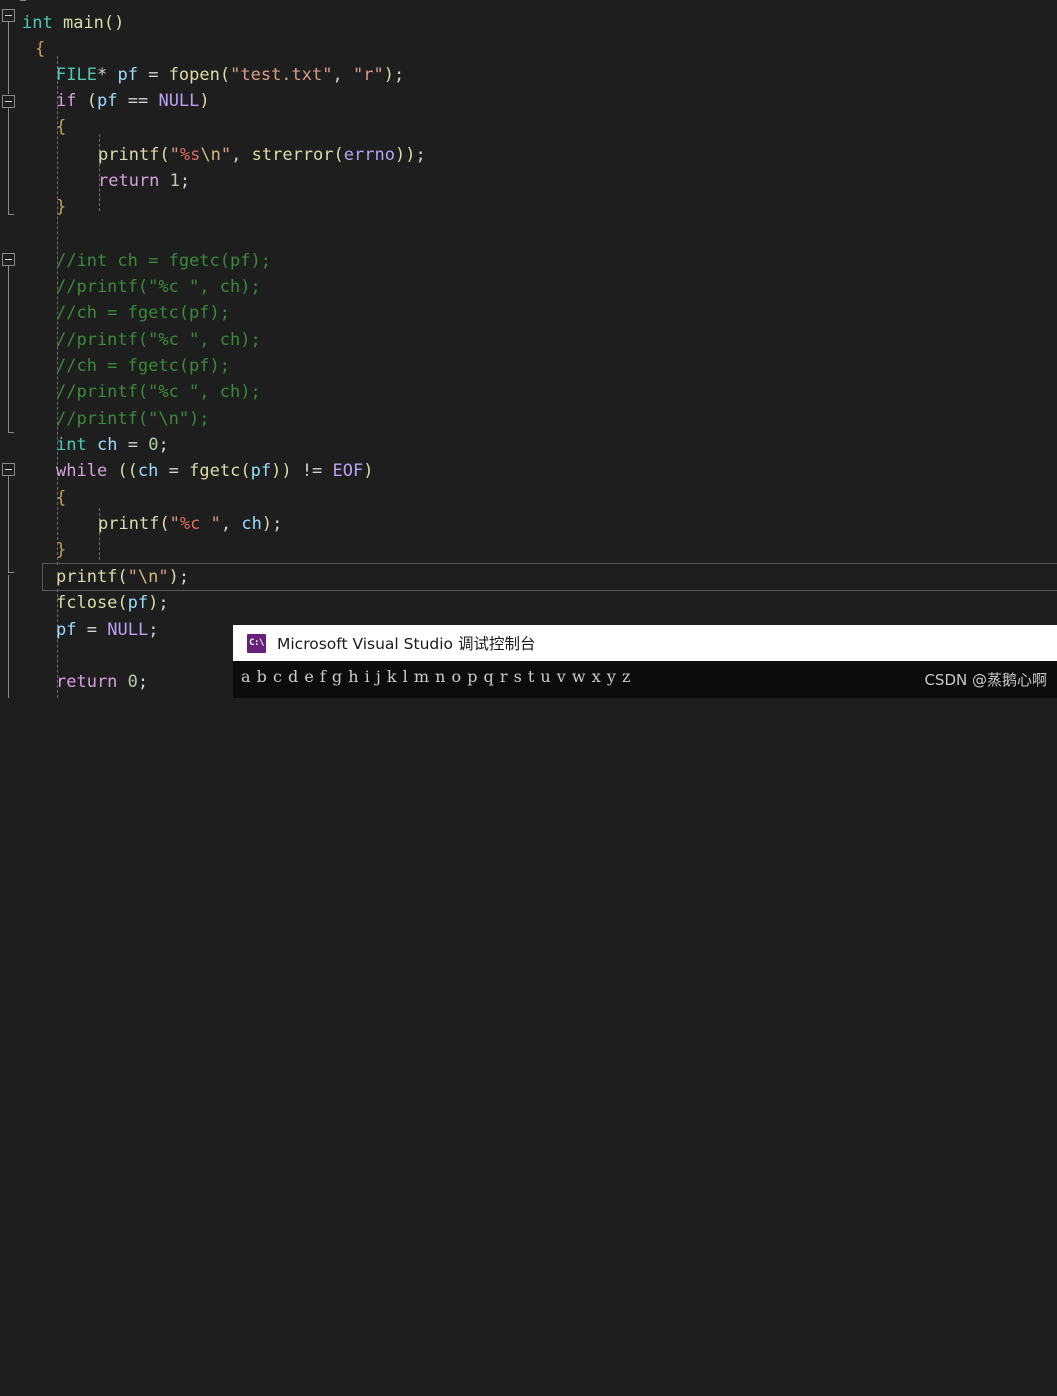  Describe the element at coordinates (66, 101) in the screenshot. I see `token-keyword: if` at that location.